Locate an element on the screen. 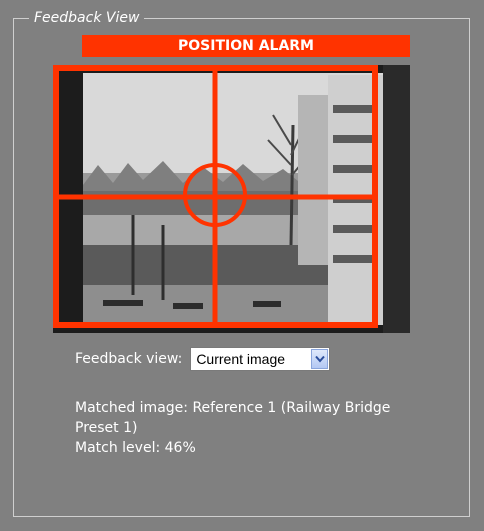 The width and height of the screenshot is (484, 531). position-alarm-banner: POSITION ALARM is located at coordinates (246, 46).